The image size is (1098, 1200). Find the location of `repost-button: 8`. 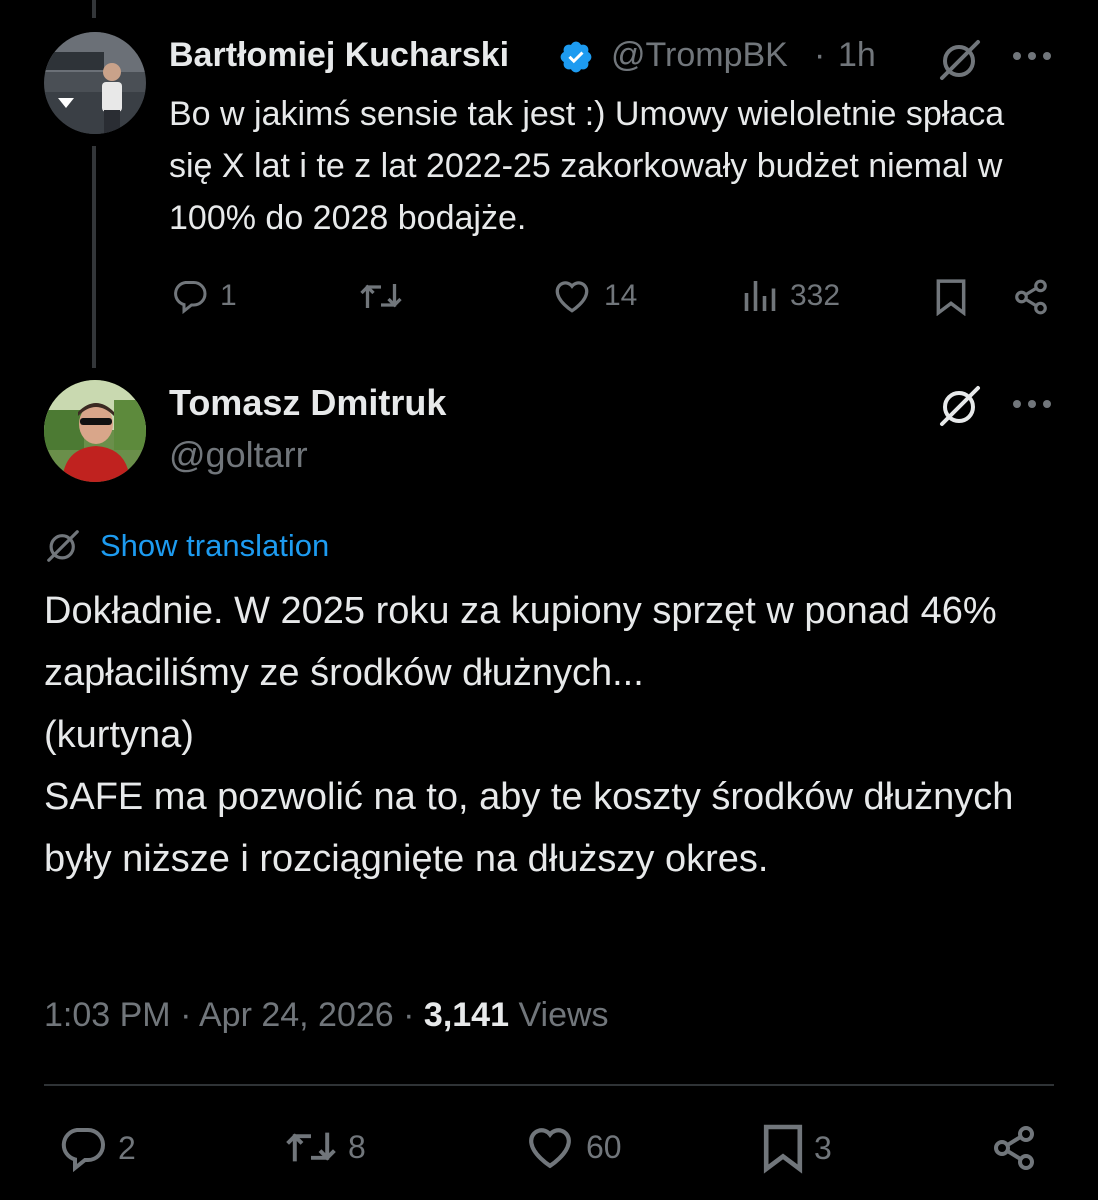

repost-button: 8 is located at coordinates (325, 1147).